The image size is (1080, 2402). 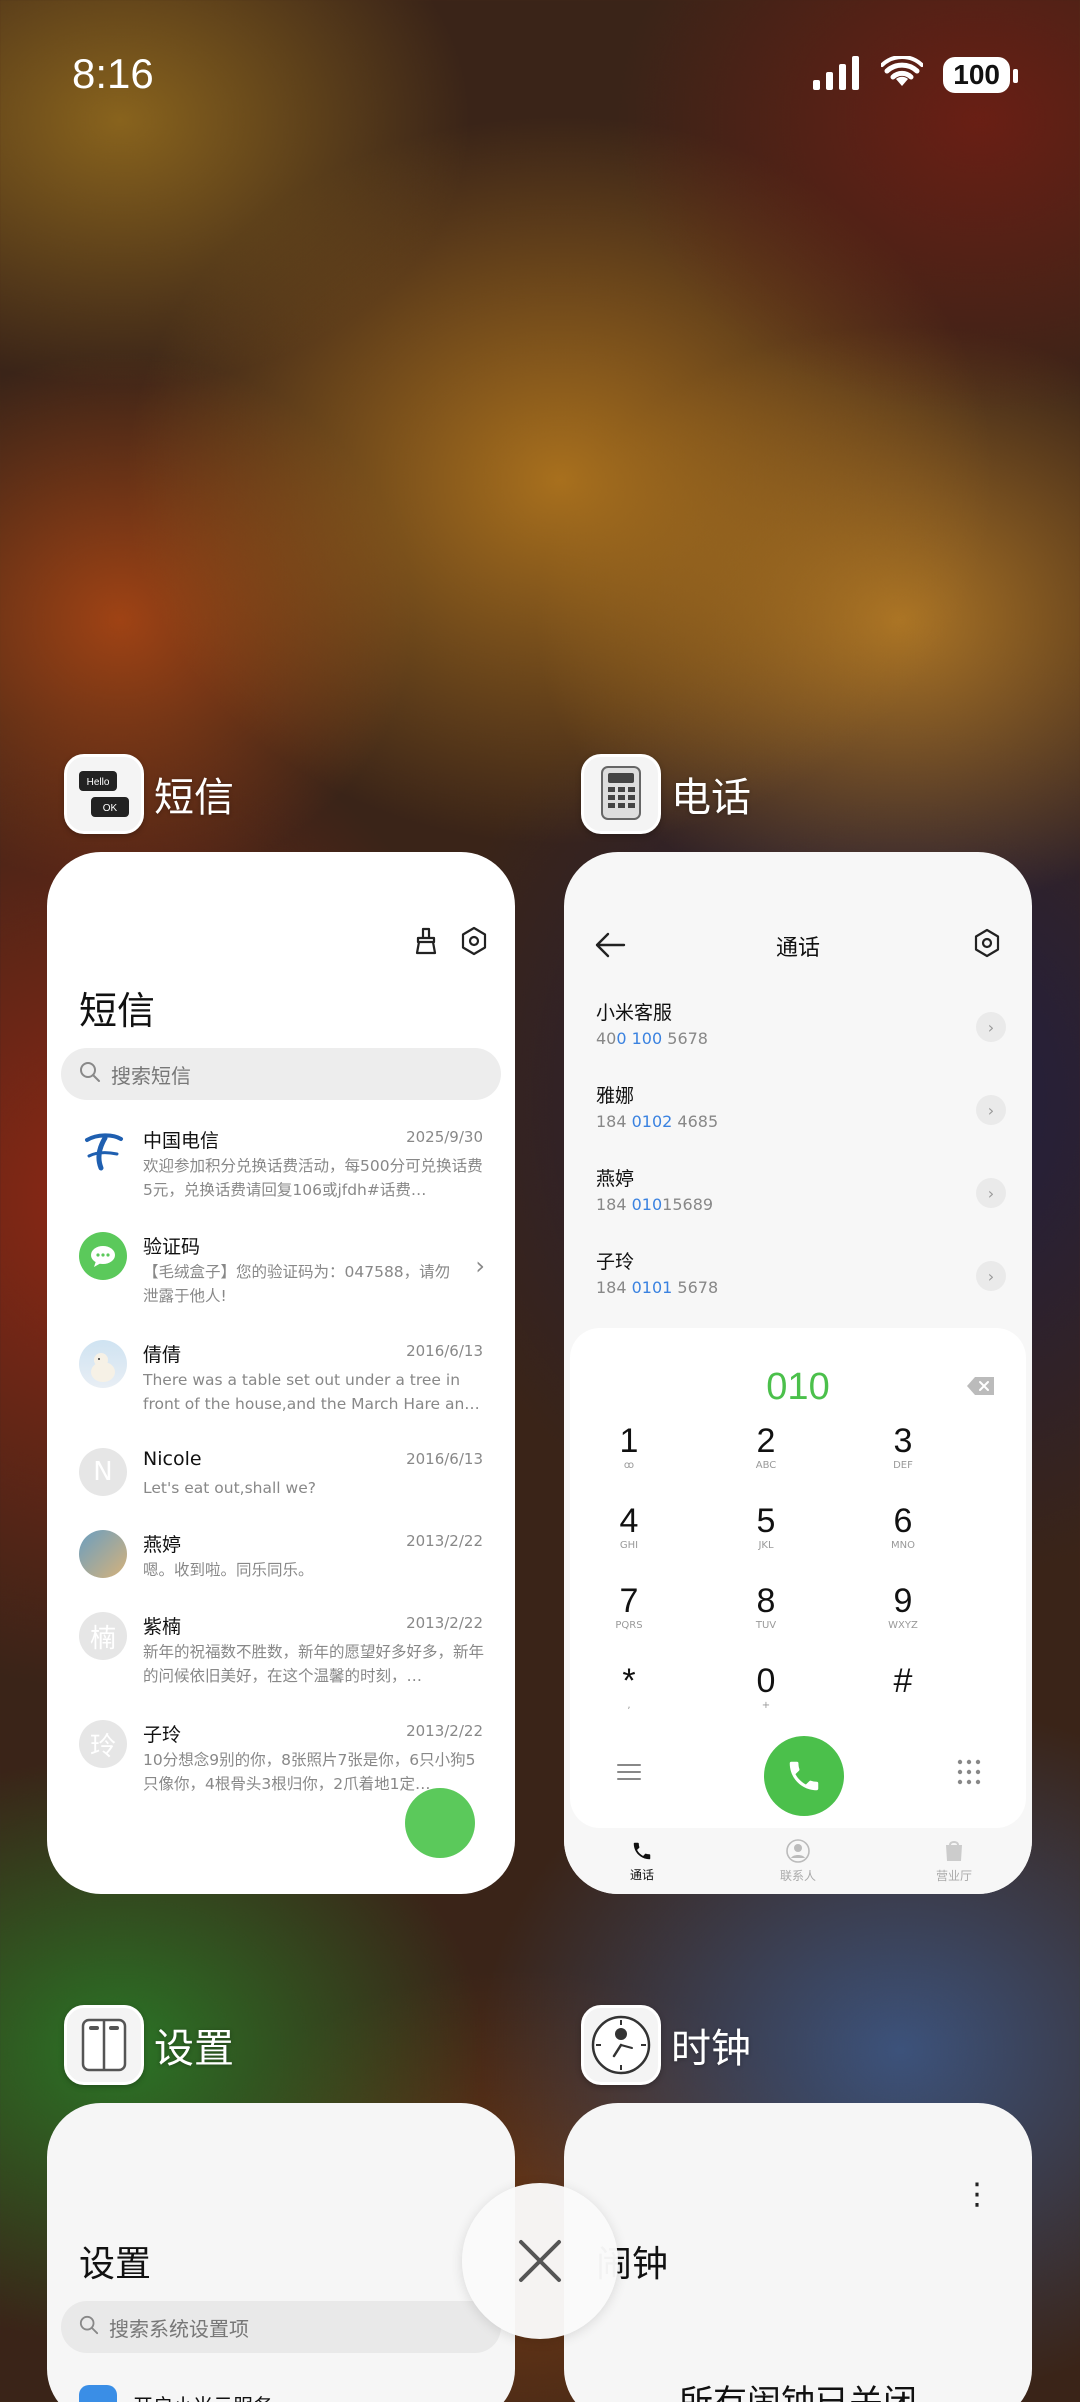 I want to click on compose-button, so click(x=440, y=1823).